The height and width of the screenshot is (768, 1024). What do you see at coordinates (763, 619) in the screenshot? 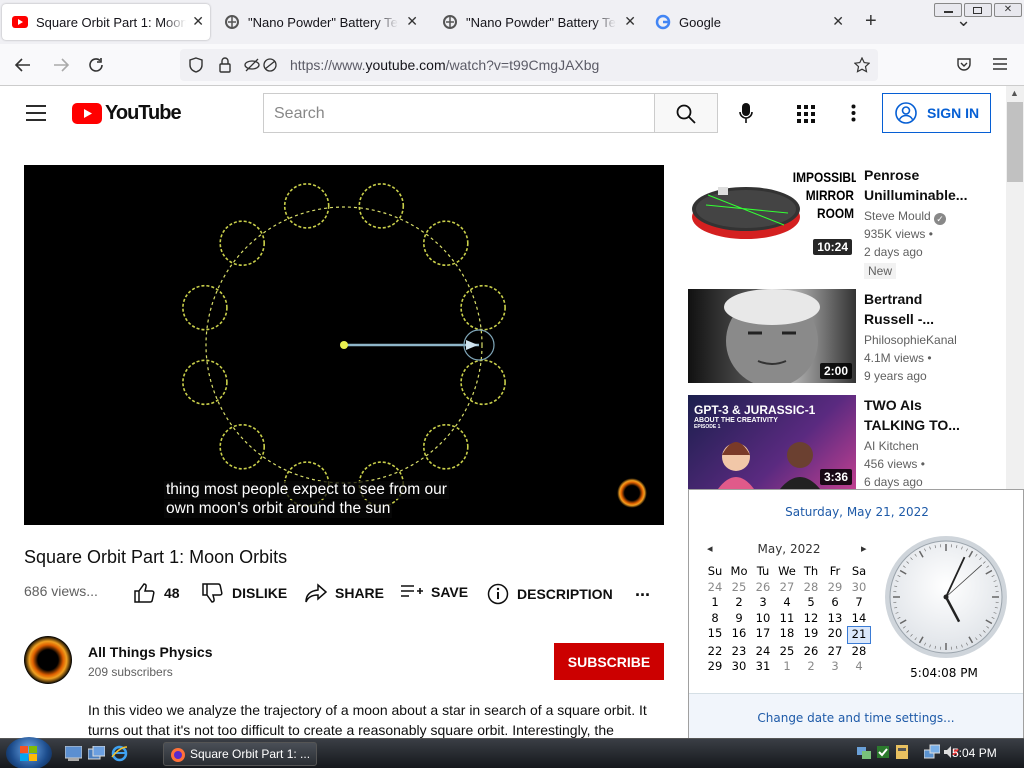
I see `calendar-day: 10` at bounding box center [763, 619].